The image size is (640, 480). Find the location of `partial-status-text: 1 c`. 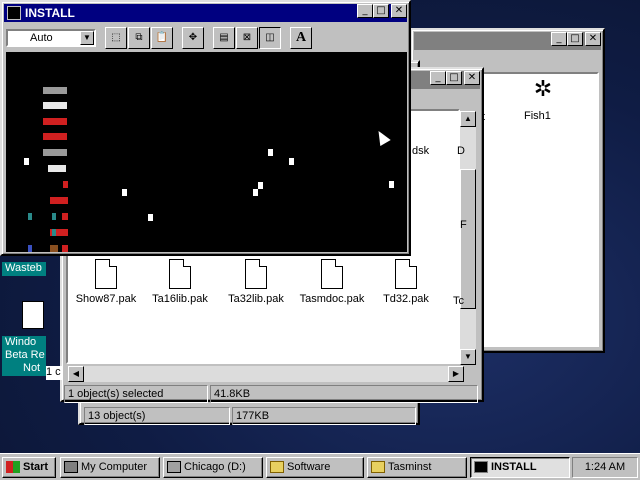

partial-status-text: 1 c is located at coordinates (54, 373).